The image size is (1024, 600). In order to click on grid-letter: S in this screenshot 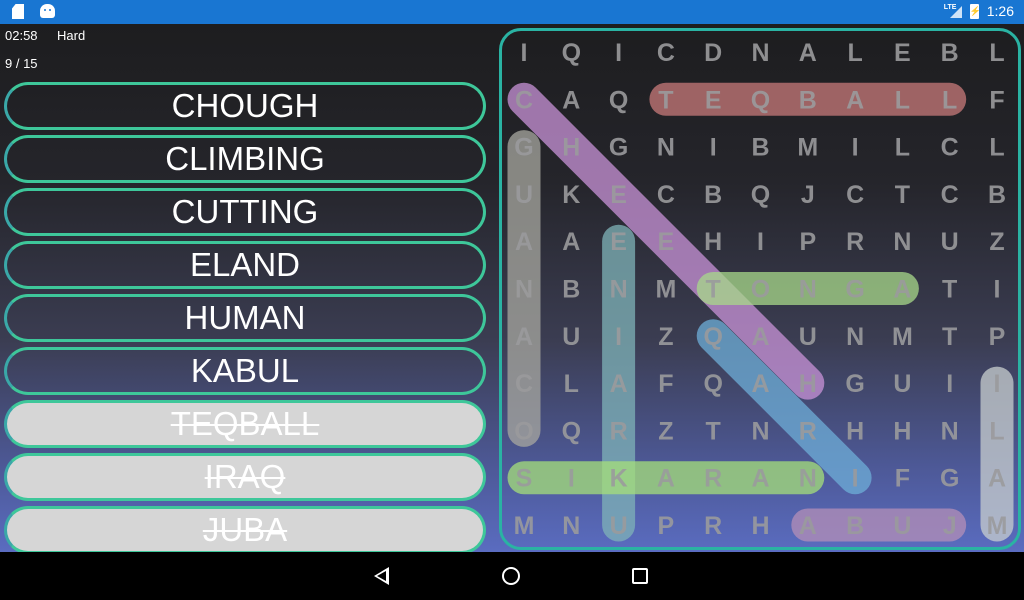, I will do `click(524, 479)`.